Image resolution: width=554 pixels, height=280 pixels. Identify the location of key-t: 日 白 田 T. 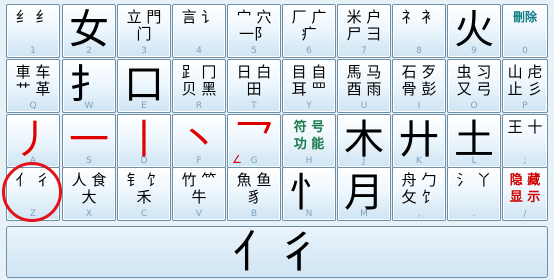
(254, 86).